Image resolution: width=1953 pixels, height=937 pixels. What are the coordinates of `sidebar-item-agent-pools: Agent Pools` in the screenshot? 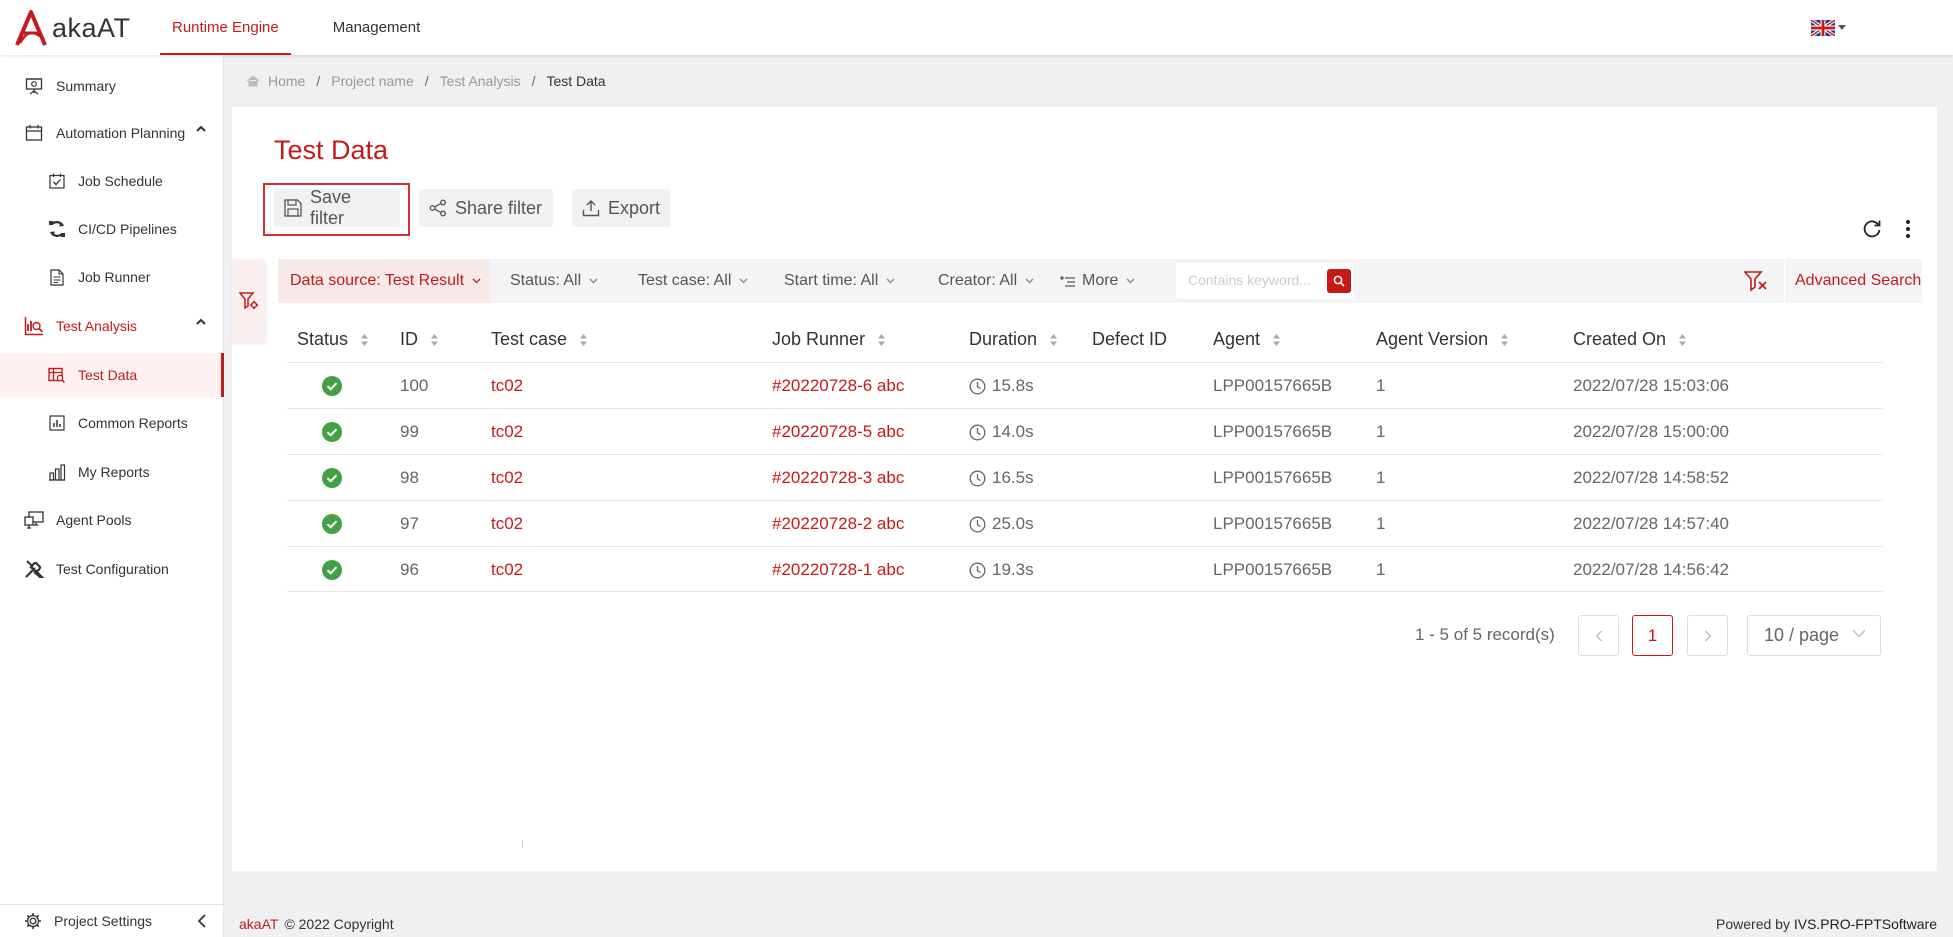 It's located at (112, 520).